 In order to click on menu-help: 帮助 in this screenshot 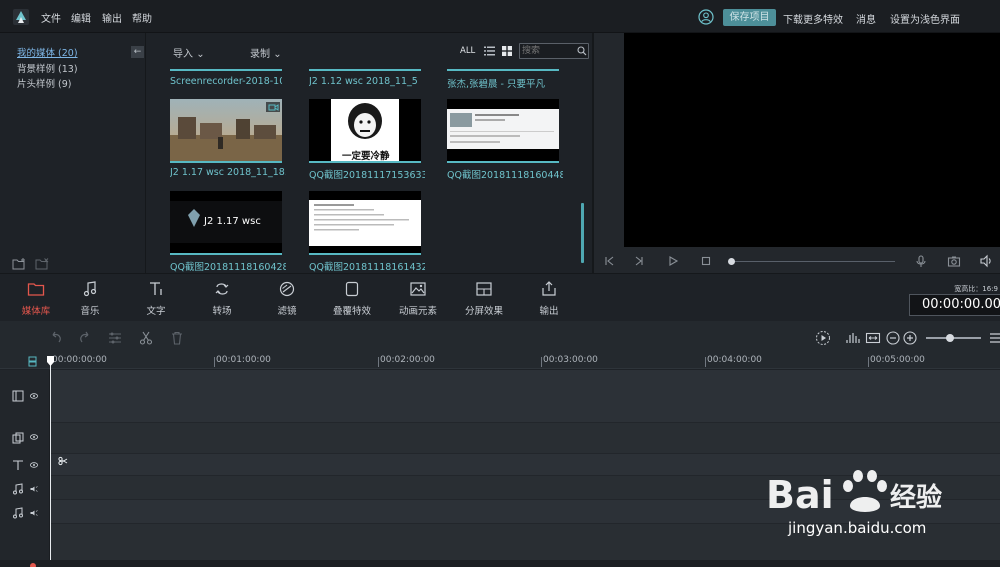, I will do `click(142, 17)`.